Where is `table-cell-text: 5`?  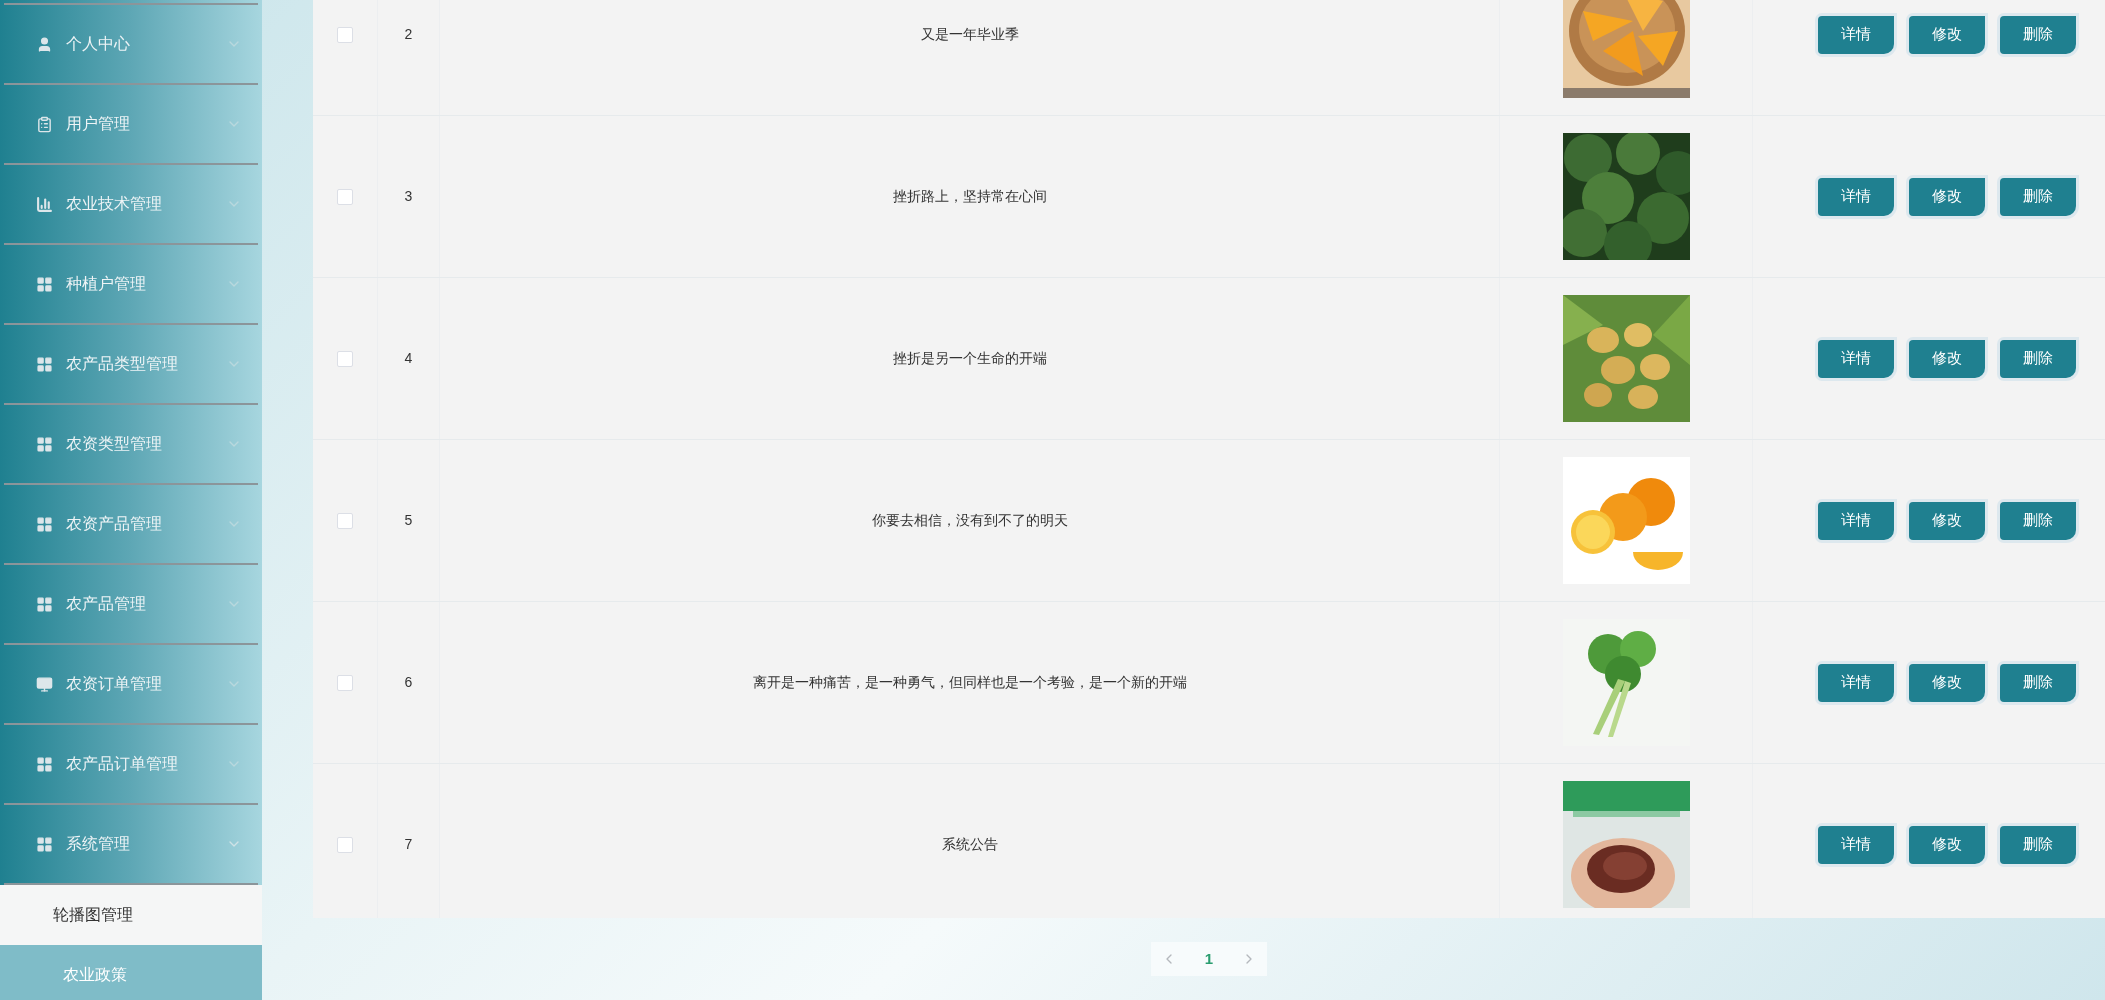
table-cell-text: 5 is located at coordinates (408, 520).